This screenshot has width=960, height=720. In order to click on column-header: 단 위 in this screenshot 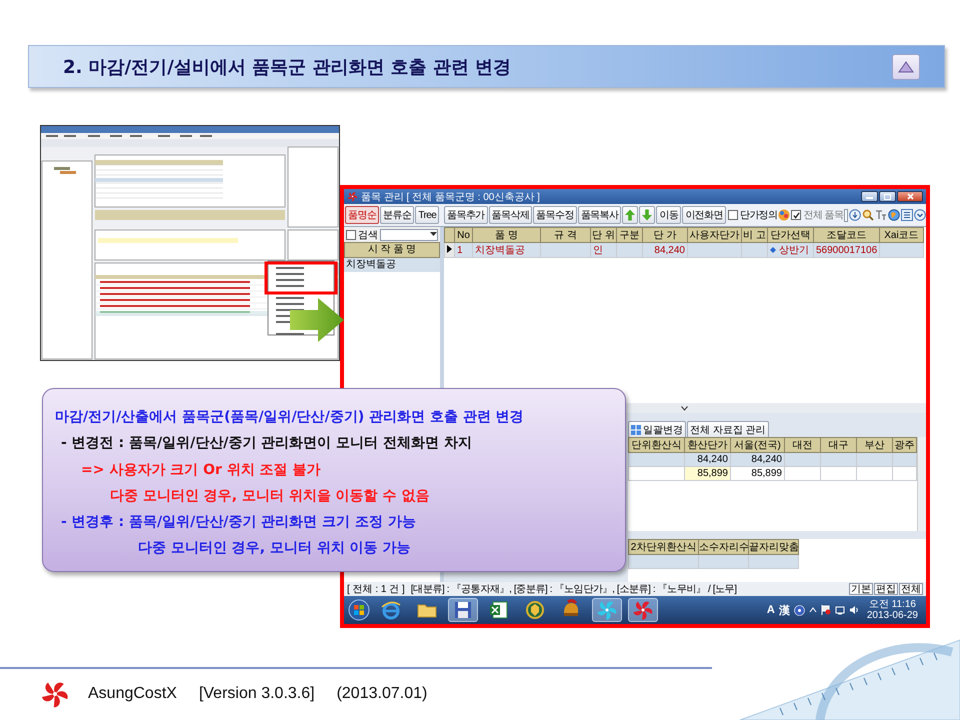, I will do `click(603, 235)`.